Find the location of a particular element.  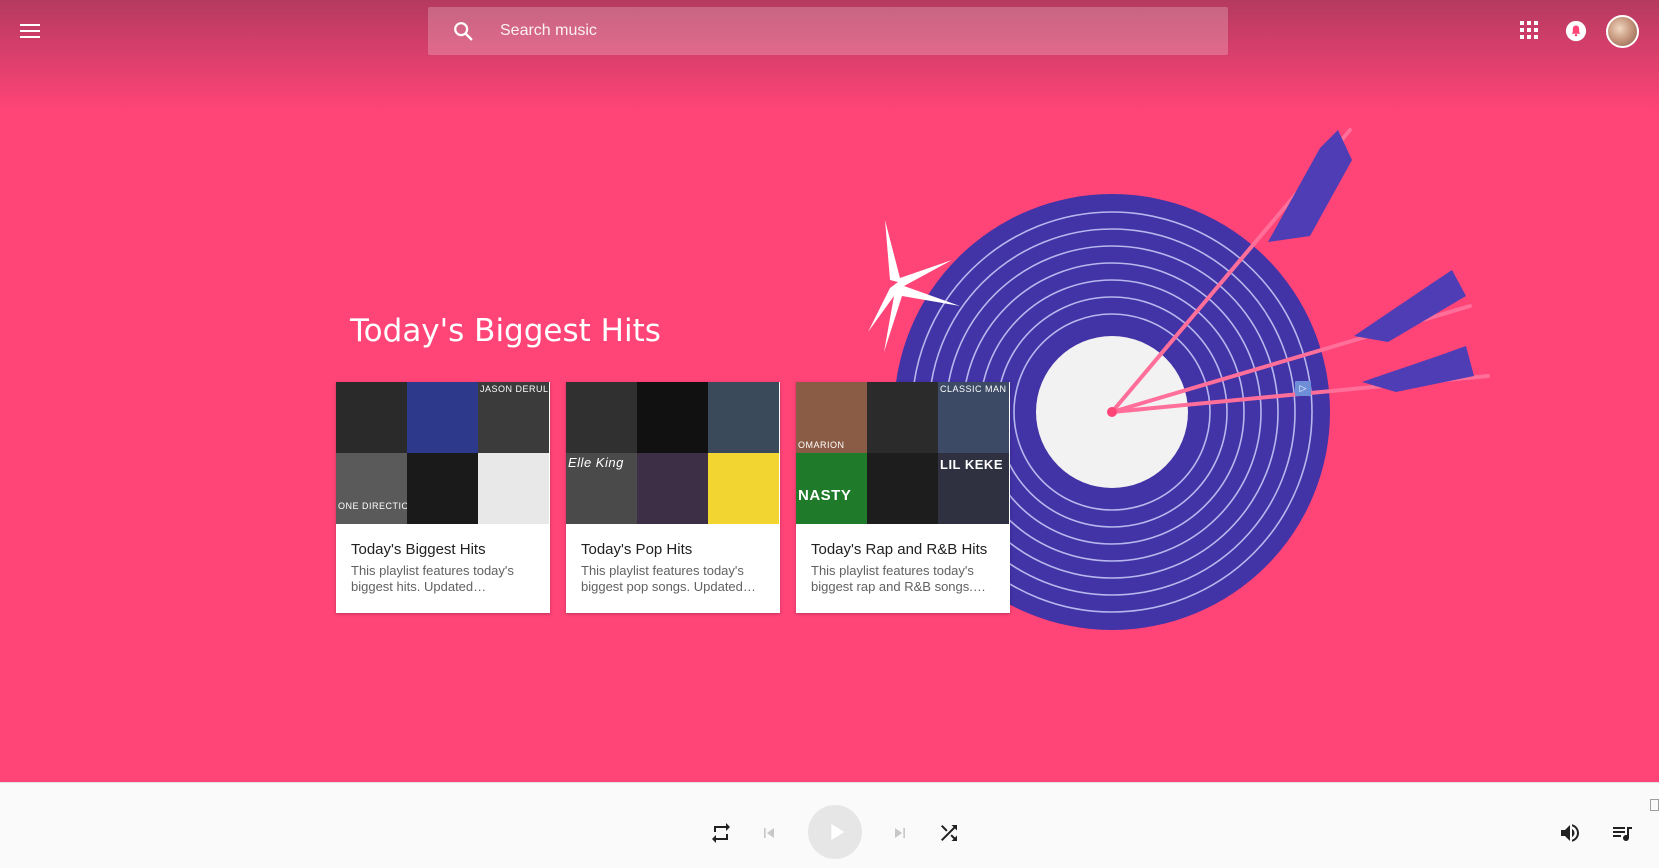

top-app-bar is located at coordinates (829, 31).